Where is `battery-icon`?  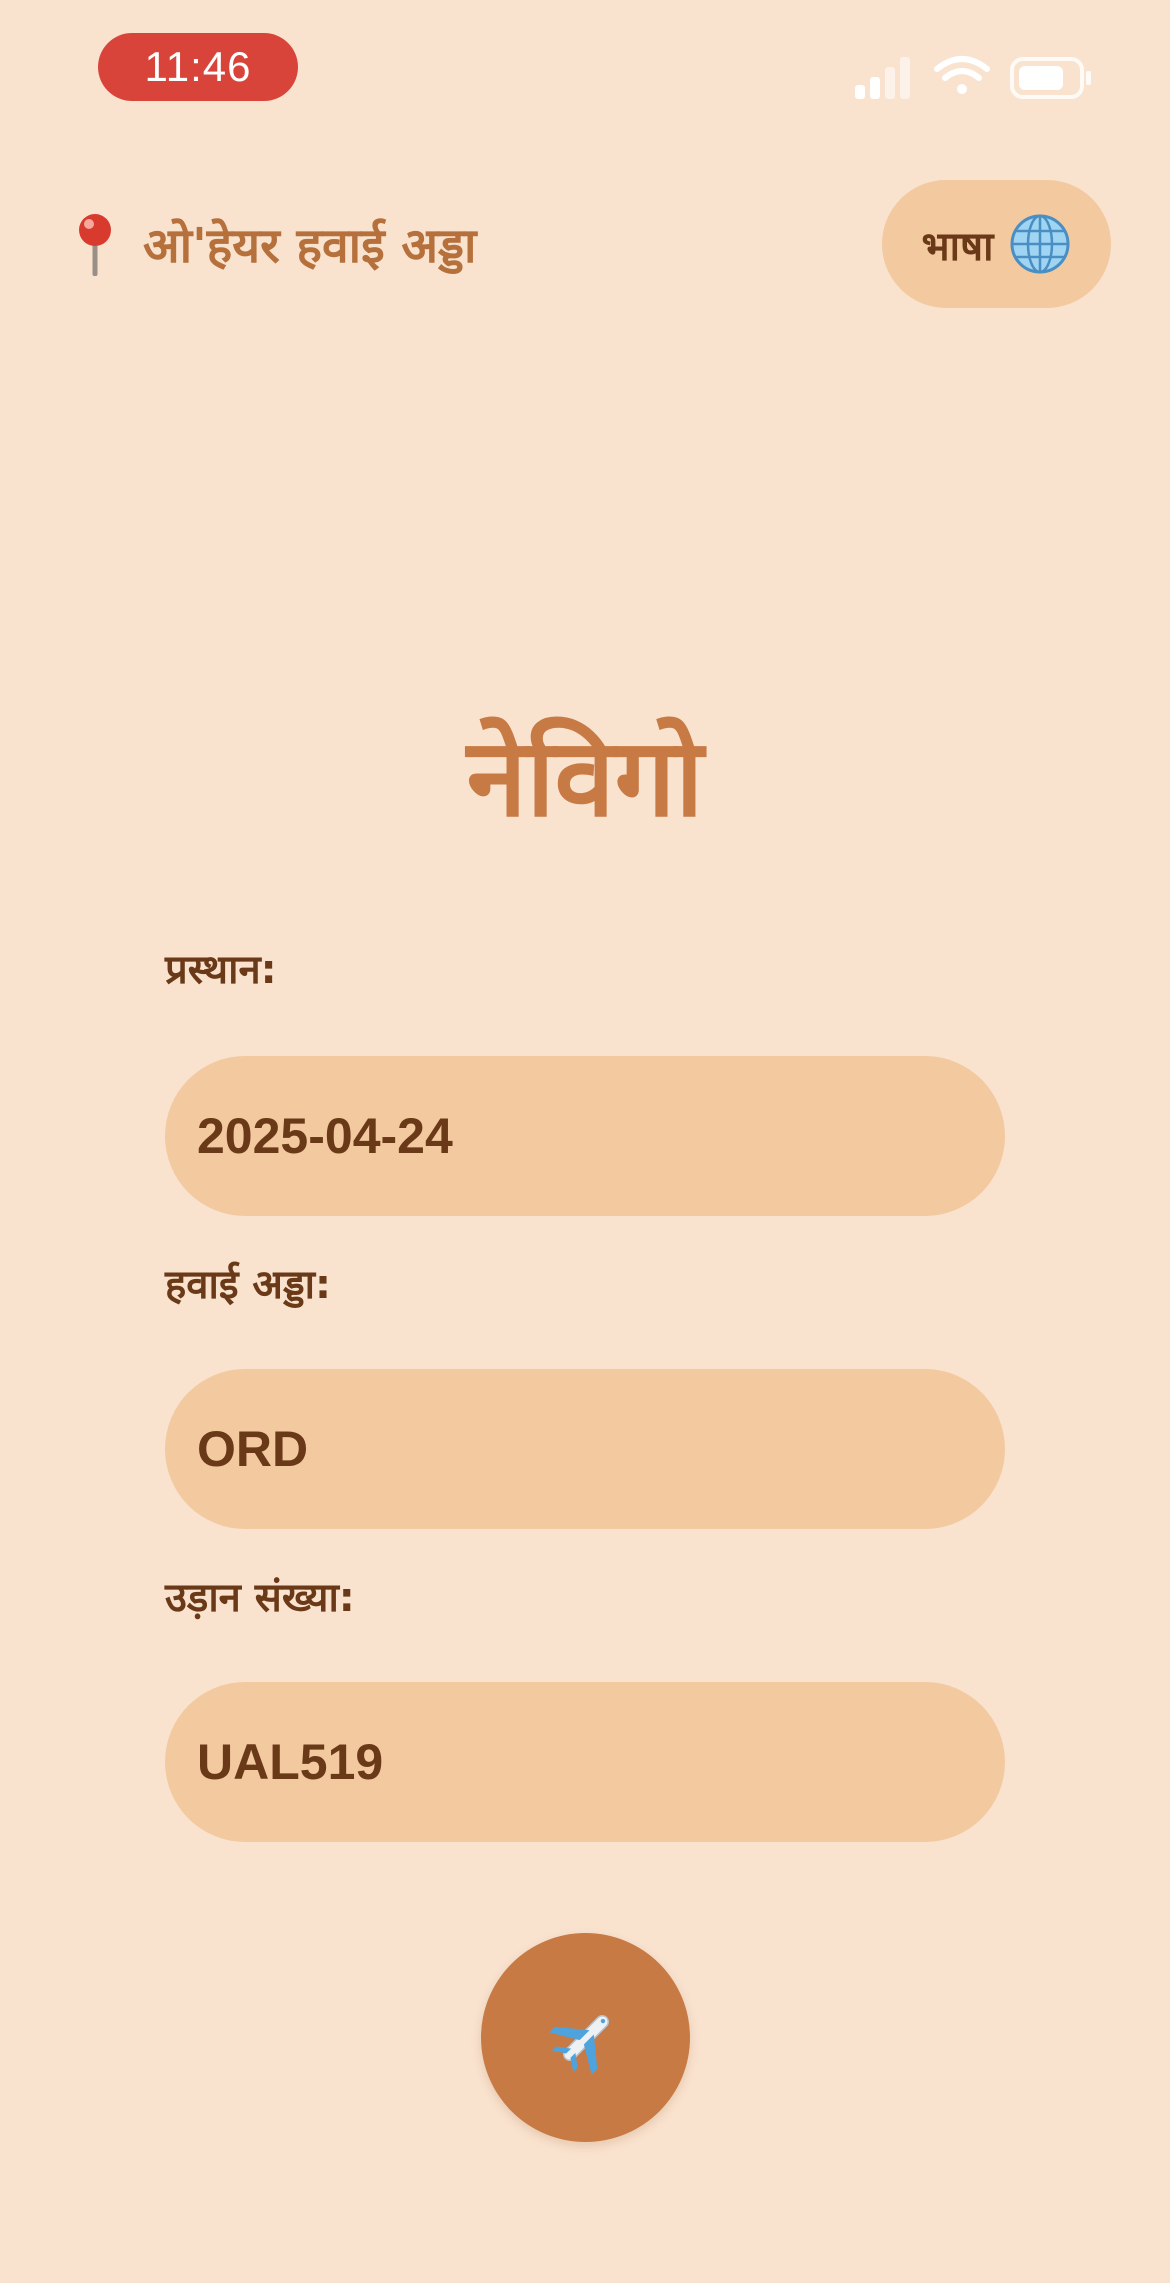 battery-icon is located at coordinates (1050, 78).